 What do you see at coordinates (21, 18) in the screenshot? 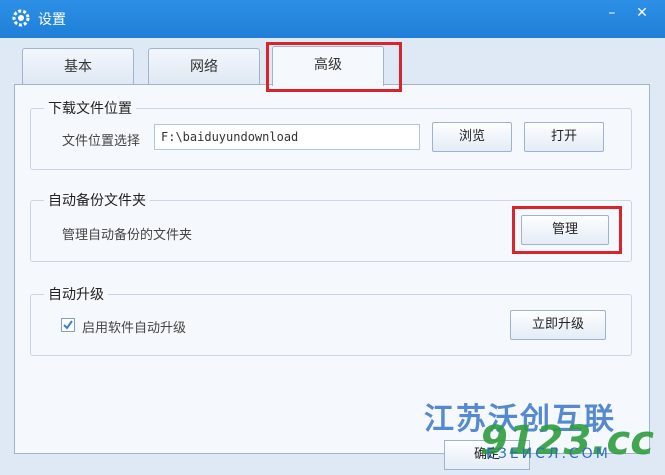
I see `gear-icon` at bounding box center [21, 18].